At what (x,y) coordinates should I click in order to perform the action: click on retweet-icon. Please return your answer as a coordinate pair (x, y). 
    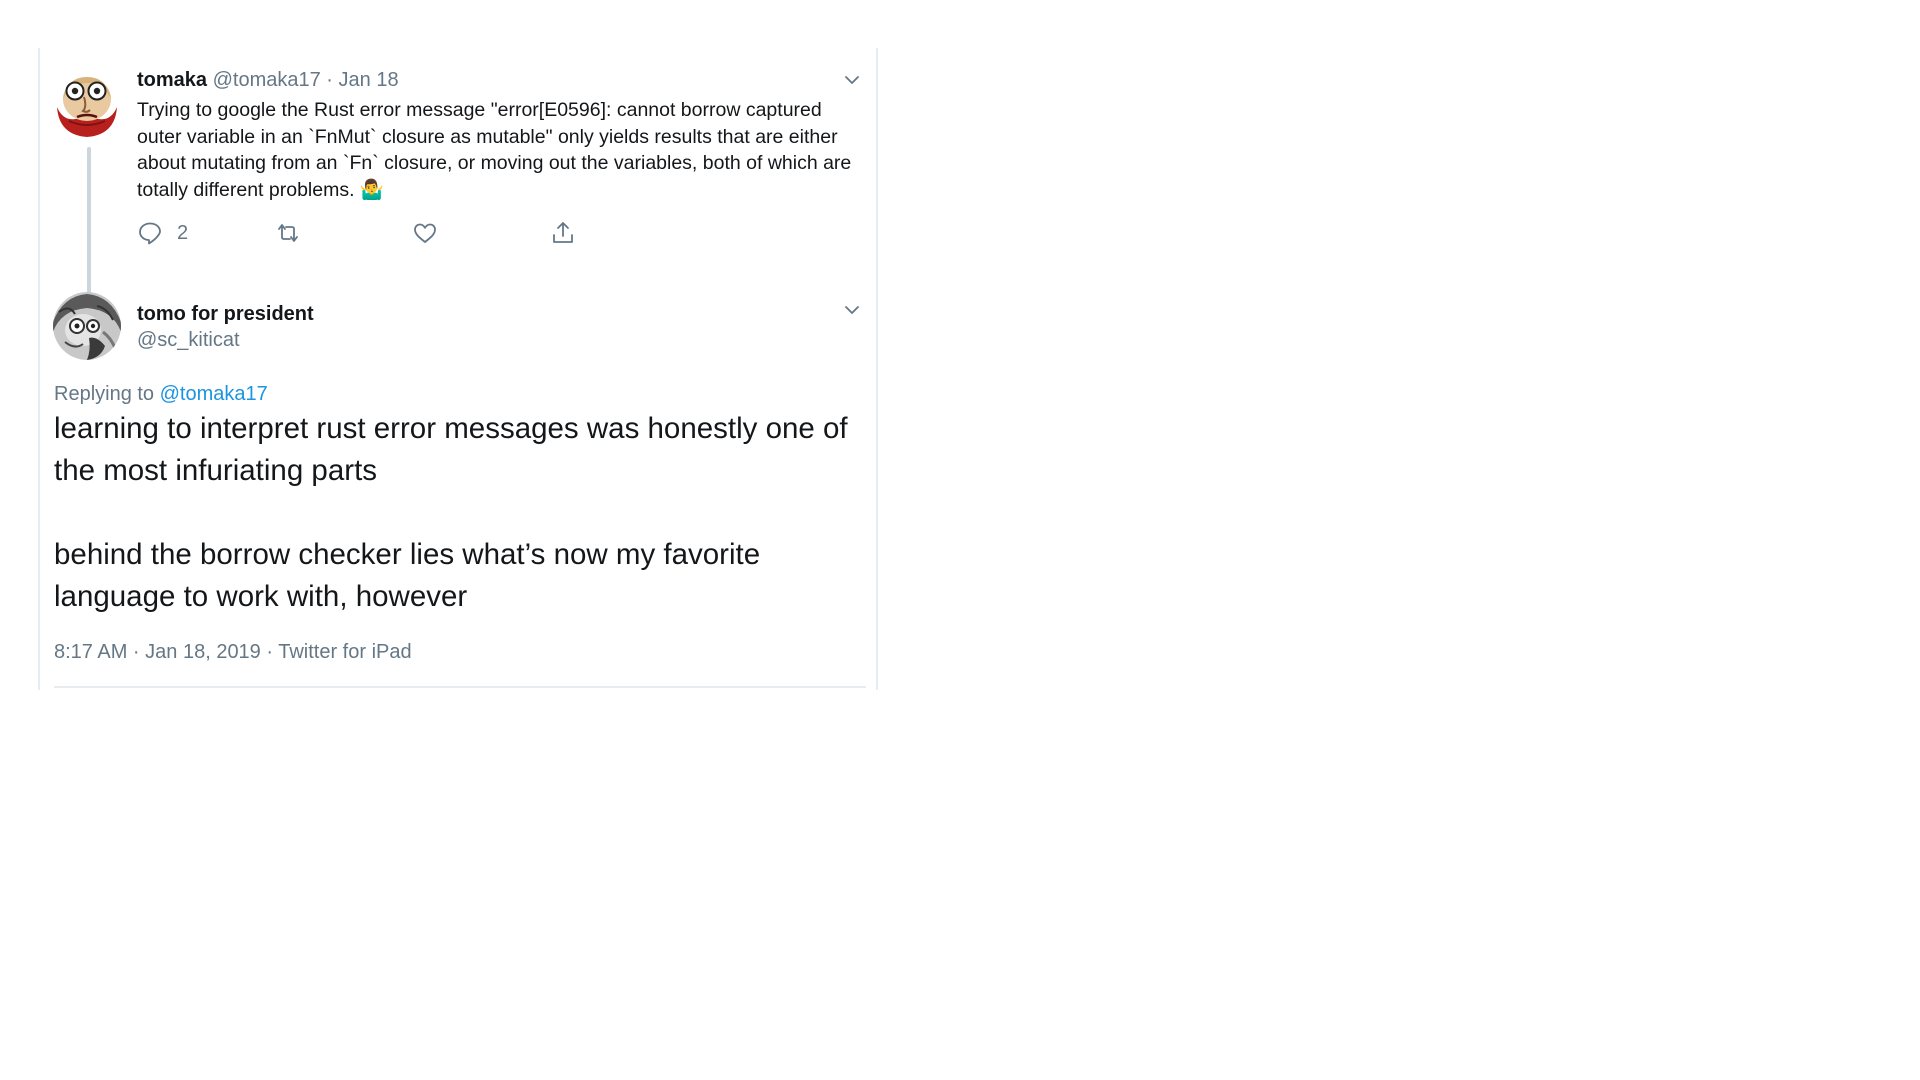
    Looking at the image, I should click on (288, 233).